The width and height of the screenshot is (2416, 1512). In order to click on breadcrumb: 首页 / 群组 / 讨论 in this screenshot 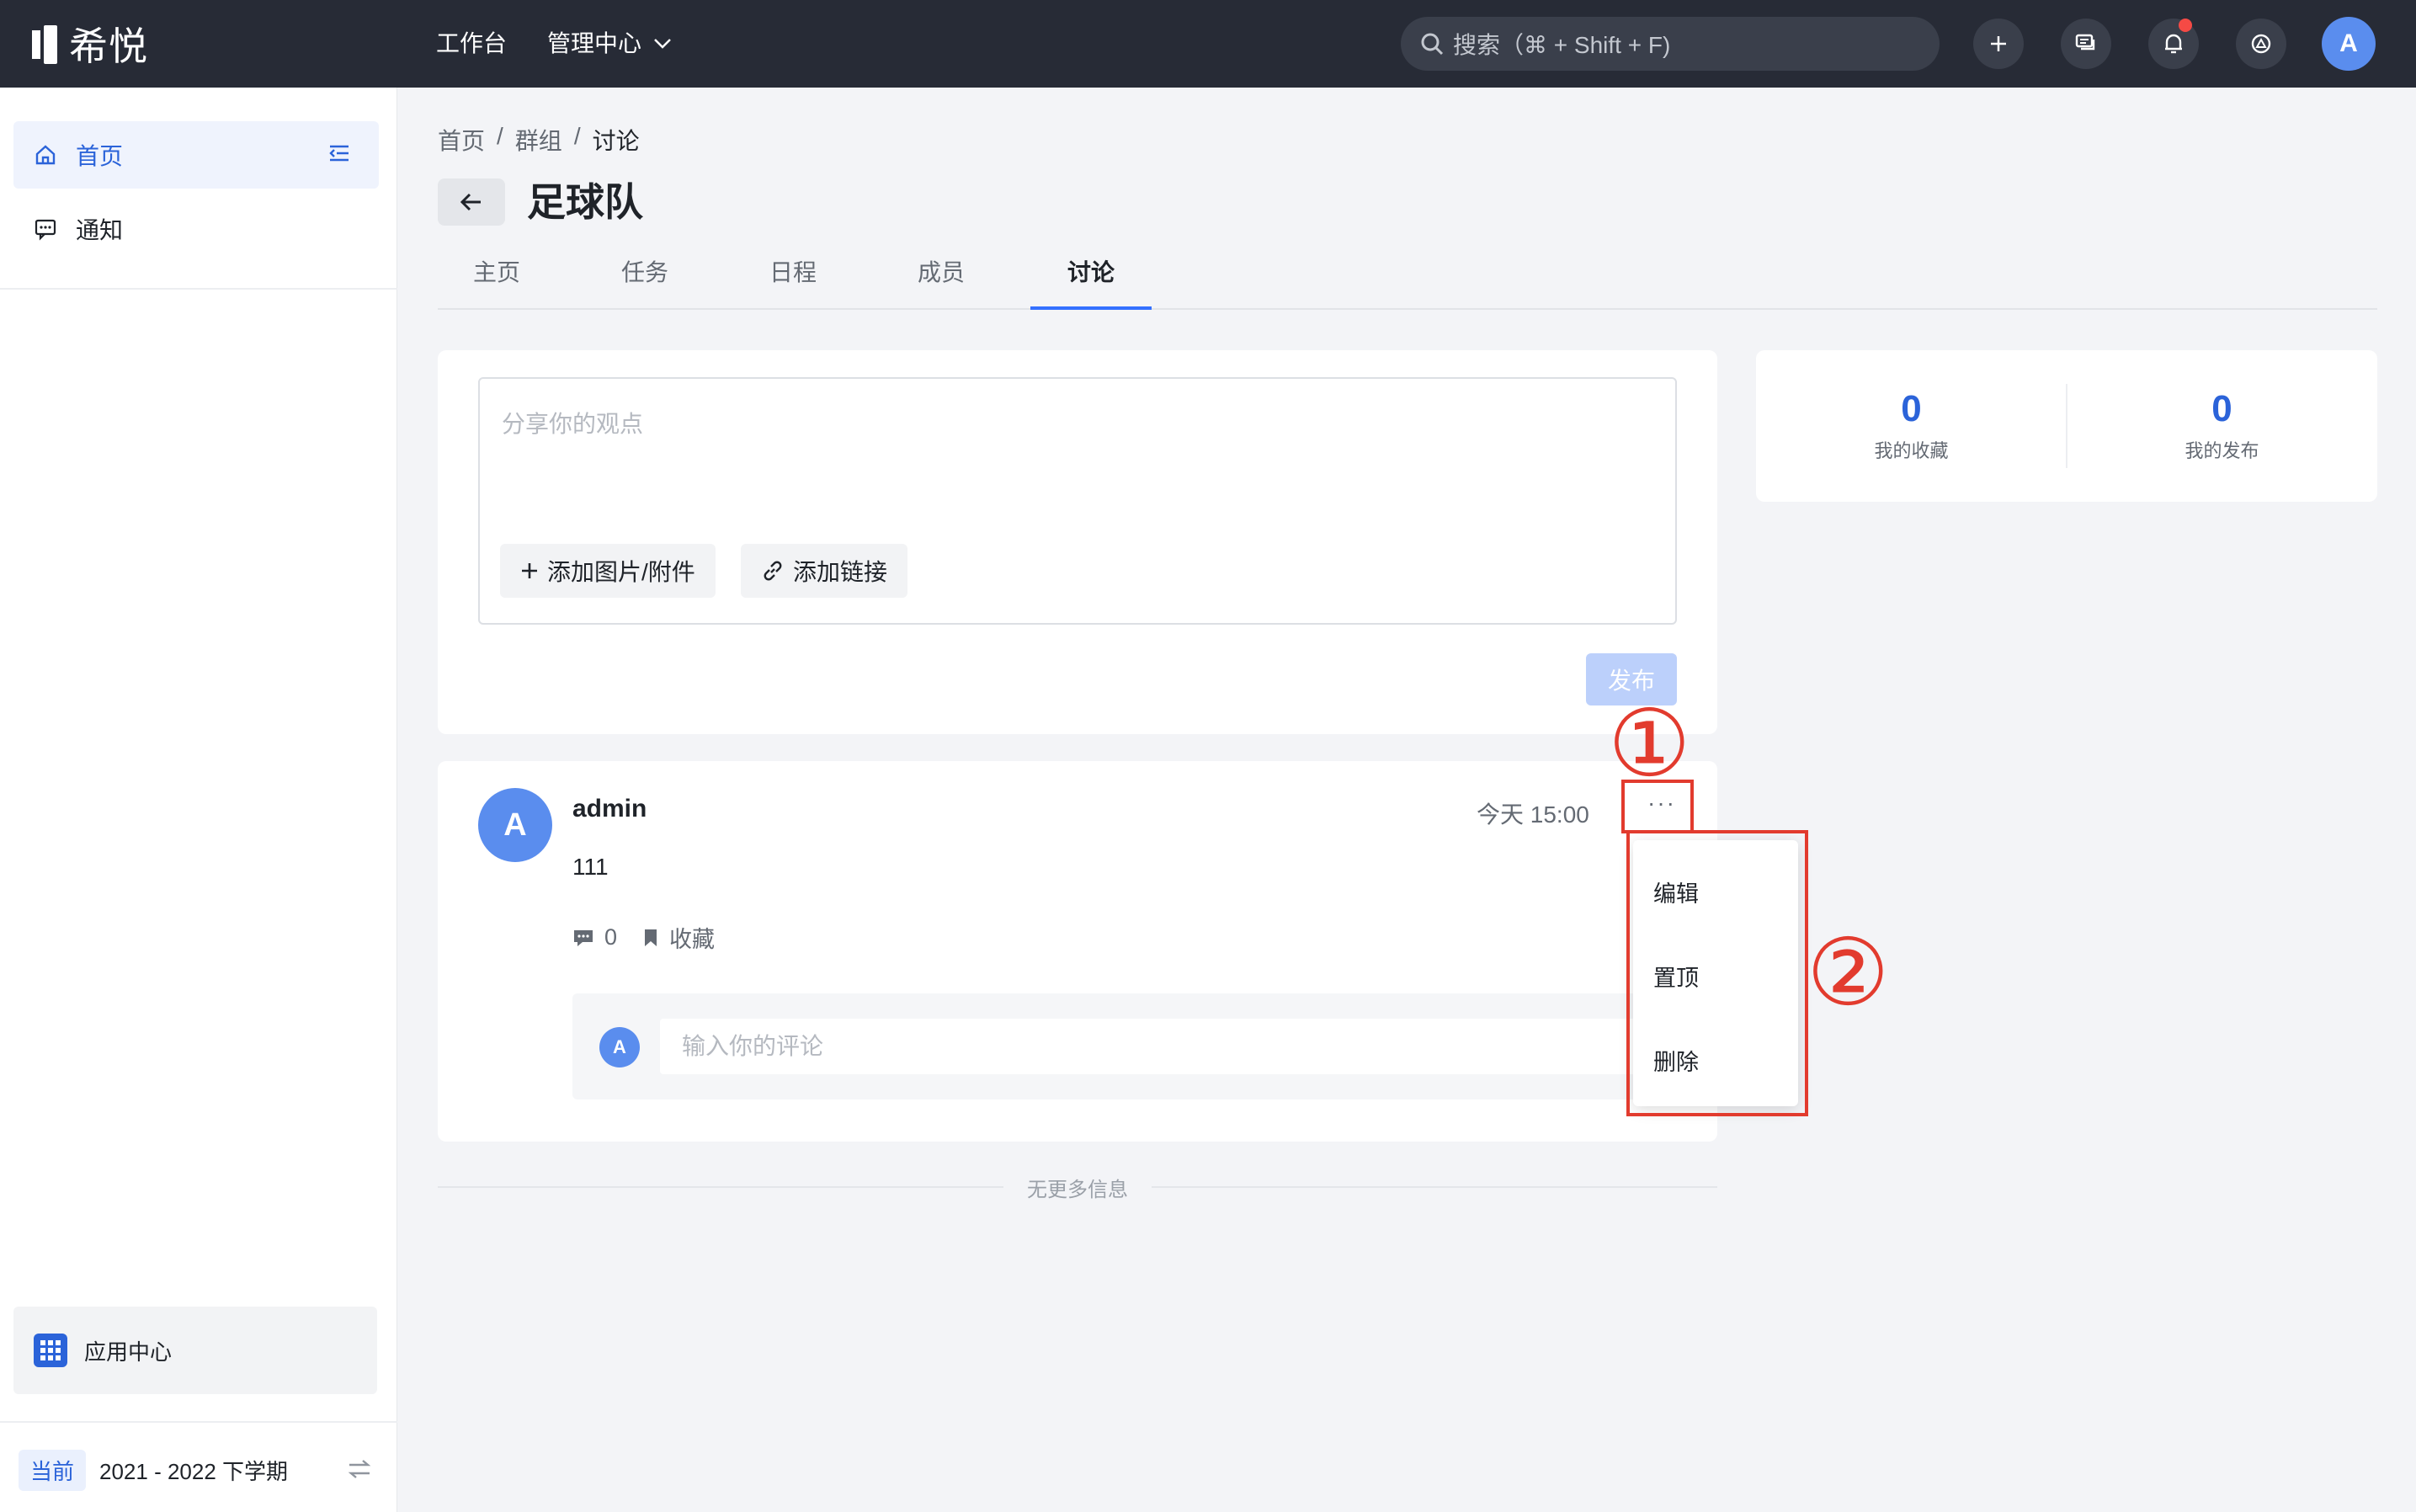, I will do `click(545, 140)`.